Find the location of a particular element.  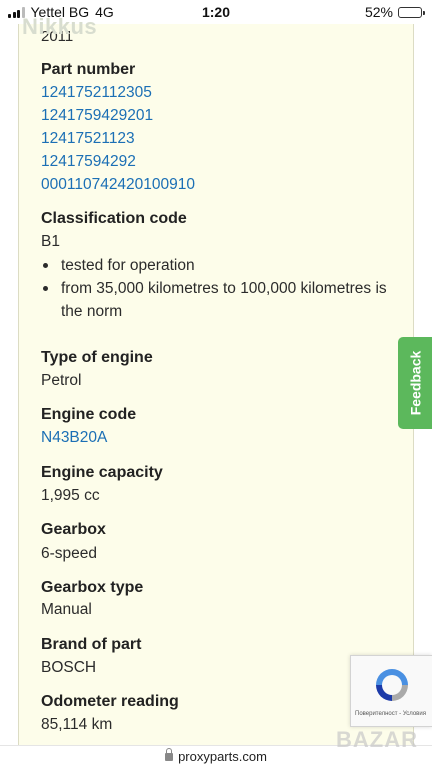

note-text: tested for operation is located at coordinates (128, 265).